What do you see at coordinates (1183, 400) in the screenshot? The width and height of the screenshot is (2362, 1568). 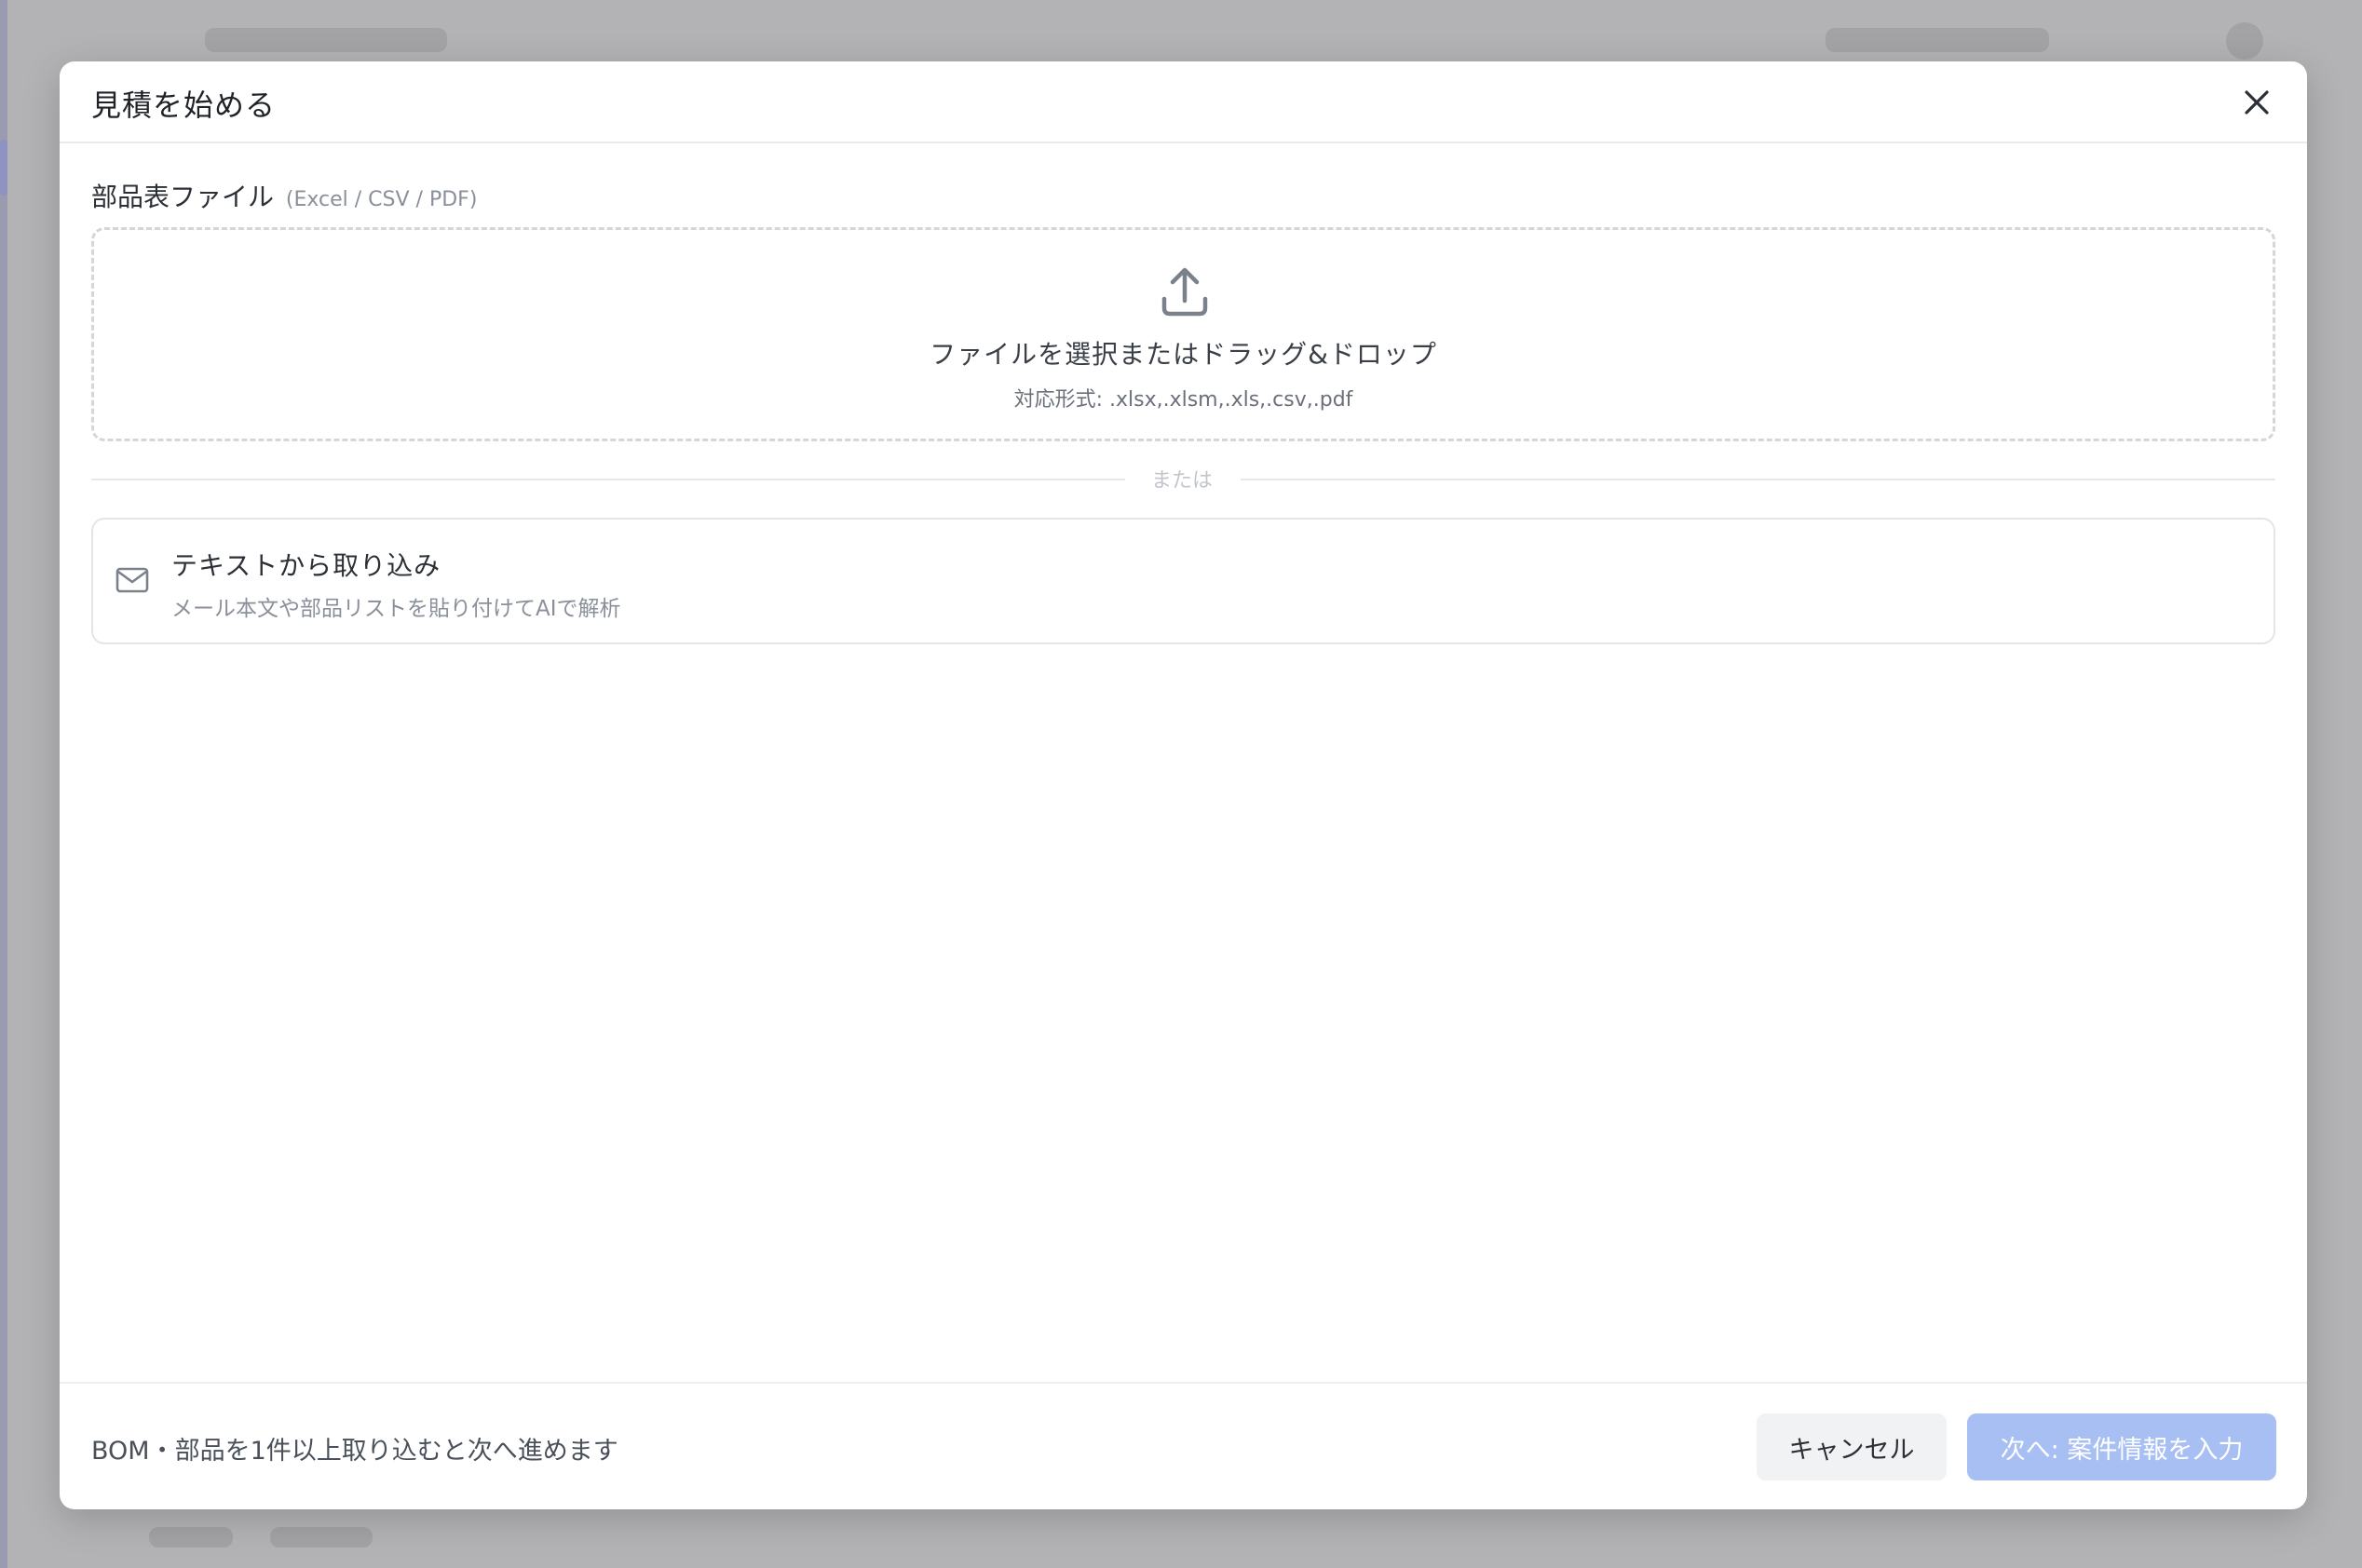 I see `dropzone-supported-formats: 対応形式: .xlsx,.xlsm,.xls,.csv,.pdf` at bounding box center [1183, 400].